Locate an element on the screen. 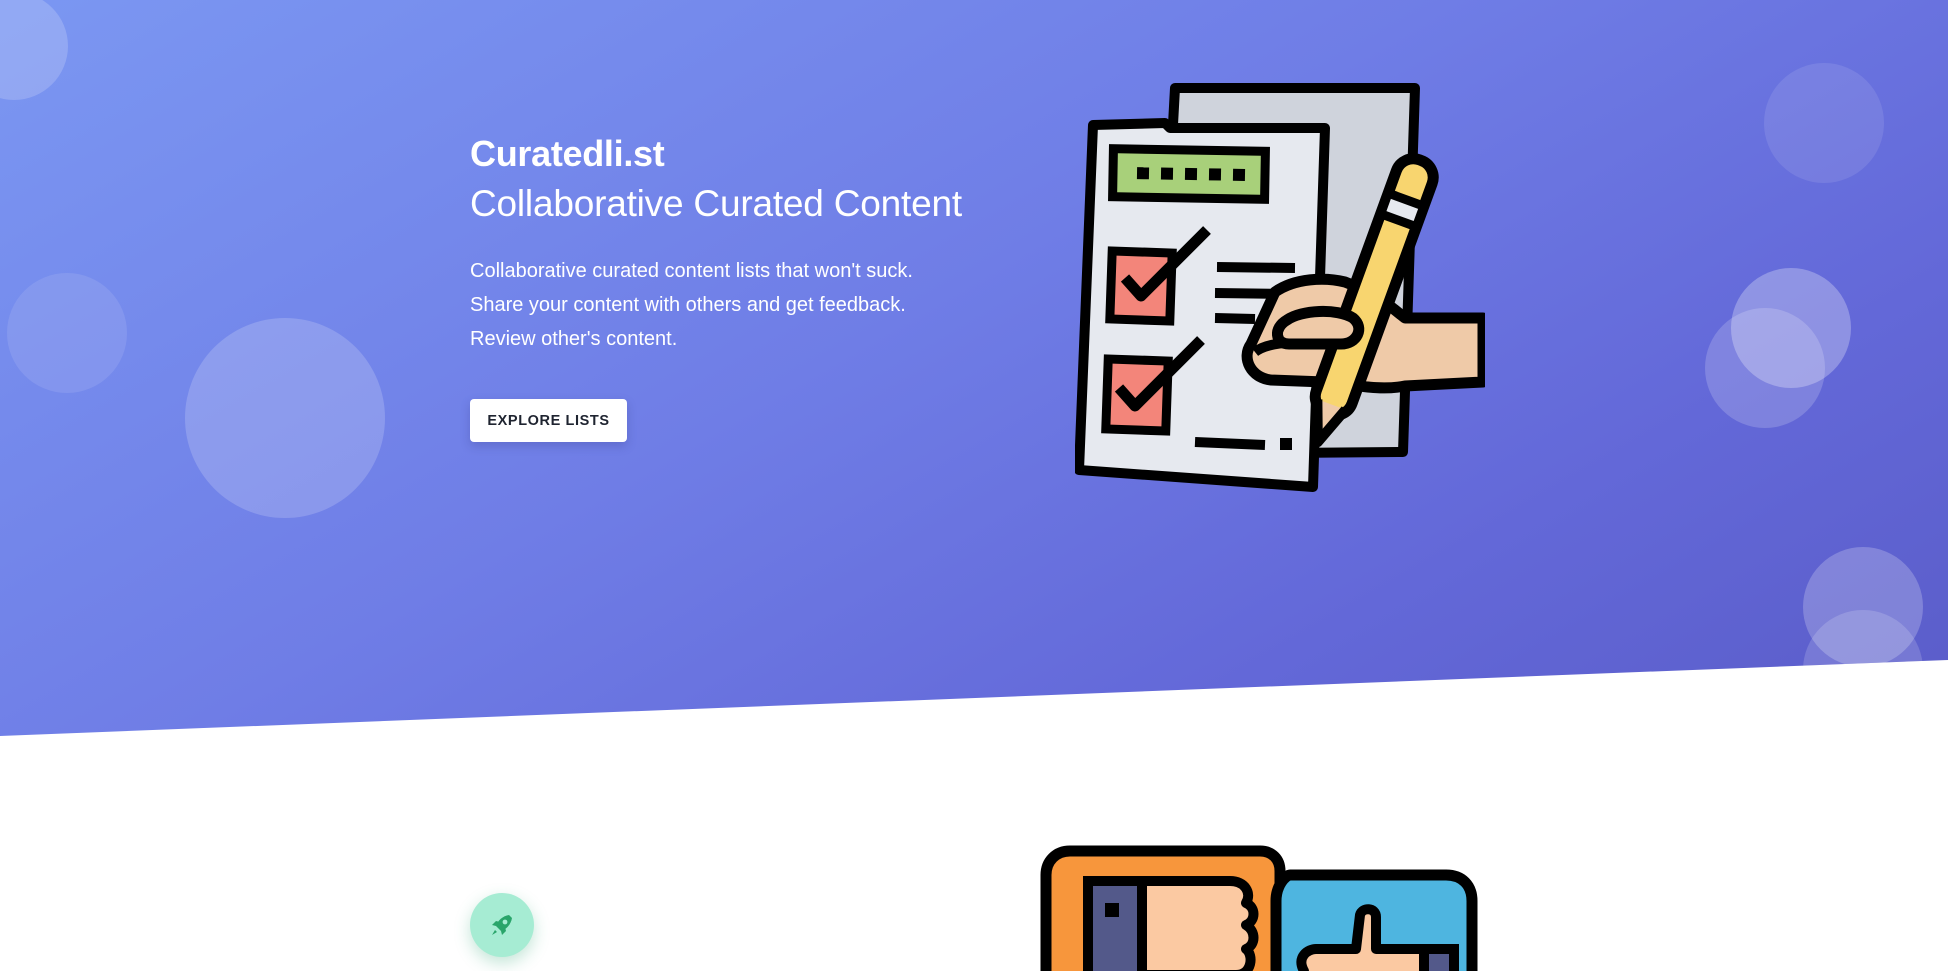 This screenshot has width=1948, height=971. feature-icon-badge is located at coordinates (502, 925).